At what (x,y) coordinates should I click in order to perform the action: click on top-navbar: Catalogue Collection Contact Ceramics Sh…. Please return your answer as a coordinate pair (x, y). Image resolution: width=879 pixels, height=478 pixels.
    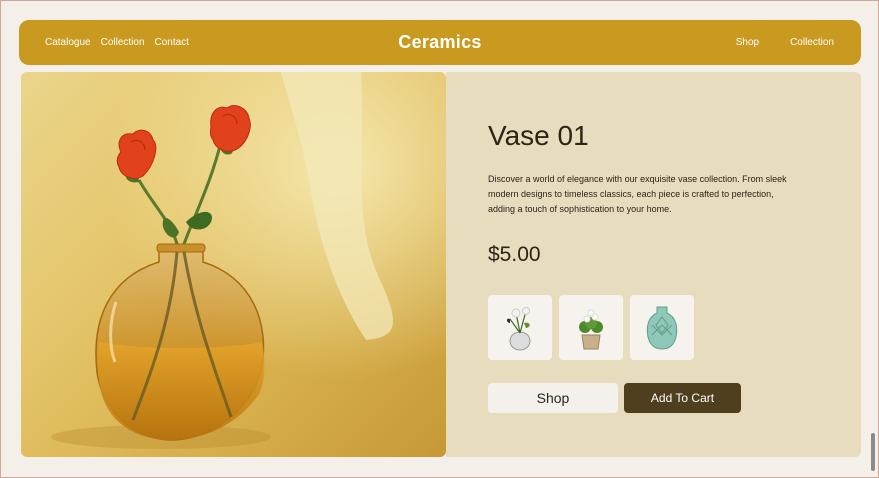
    Looking at the image, I should click on (440, 42).